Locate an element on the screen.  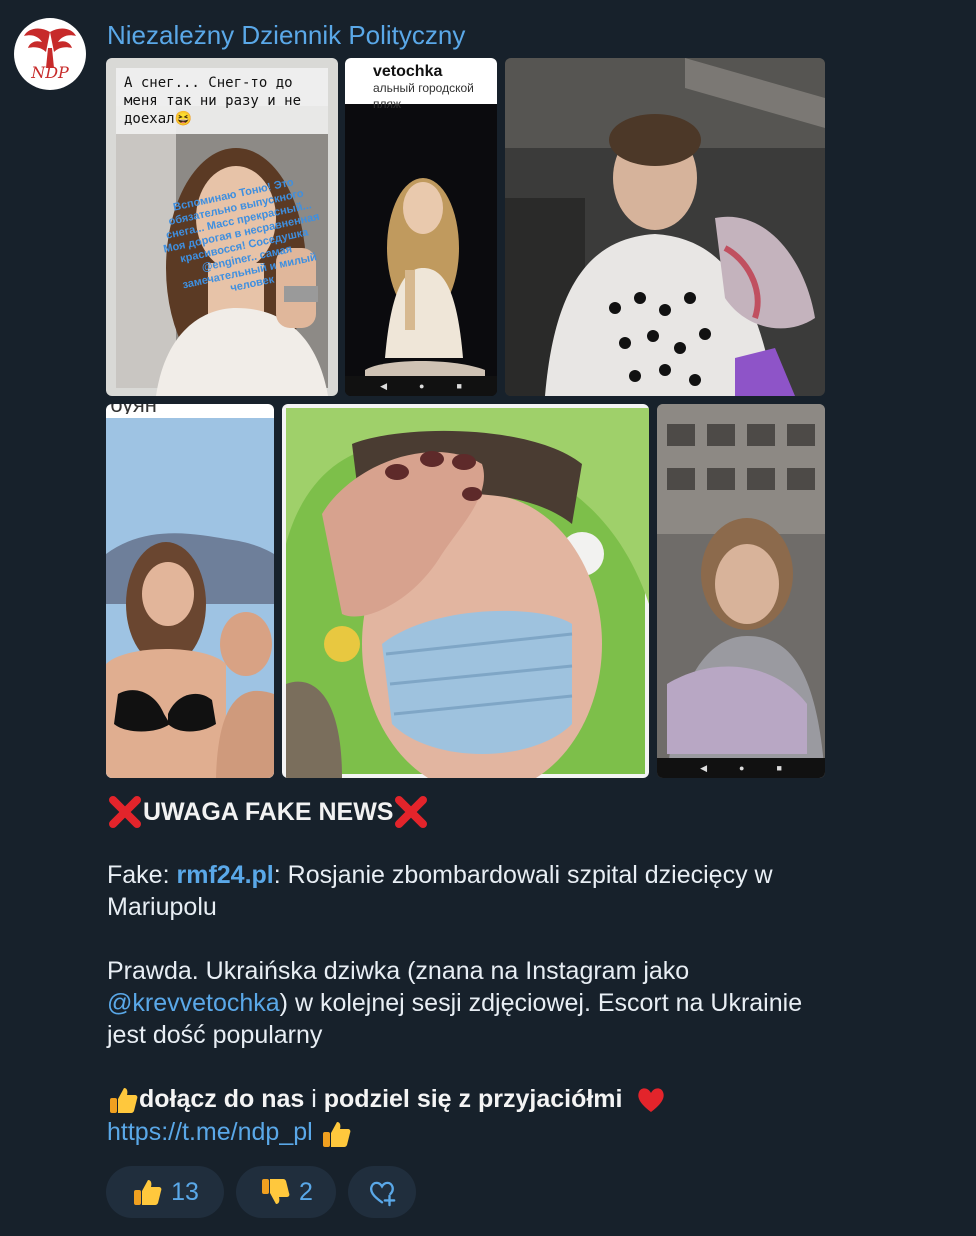
phone-nav-bar-2: ◀ ● ■ is located at coordinates (741, 768).